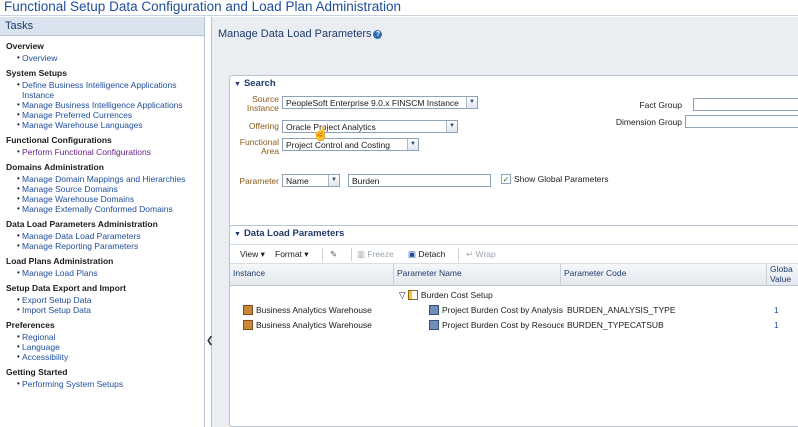  What do you see at coordinates (426, 254) in the screenshot?
I see `detach-button: ▣ Detach` at bounding box center [426, 254].